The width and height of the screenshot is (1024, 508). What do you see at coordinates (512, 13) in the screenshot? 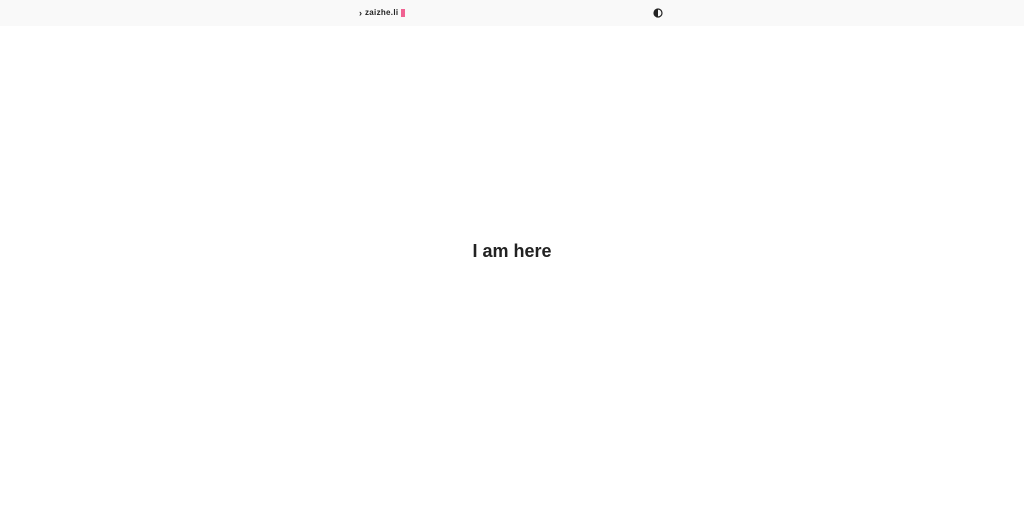
I see `top-navigation-bar: › zaizhe.li` at bounding box center [512, 13].